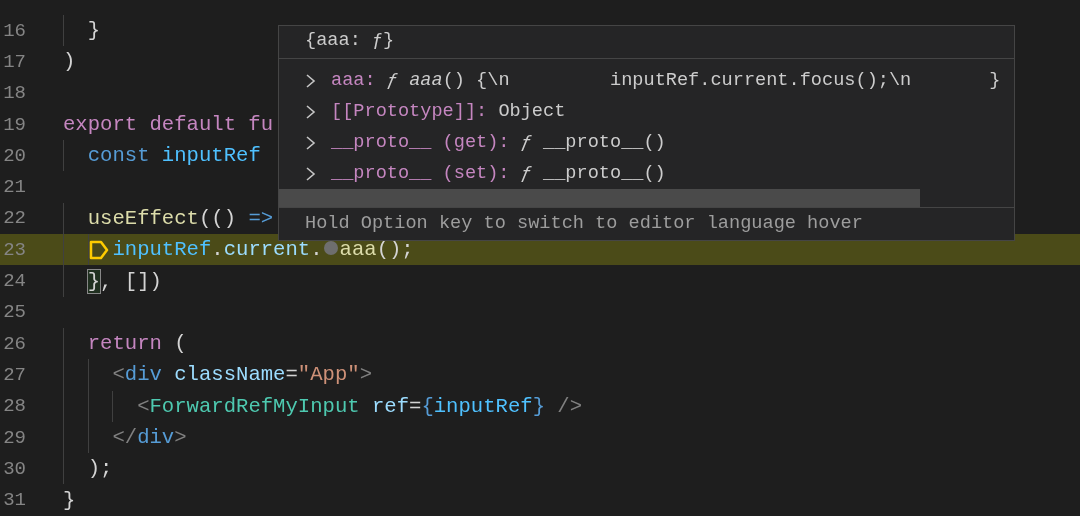 The width and height of the screenshot is (1080, 516). What do you see at coordinates (242, 375) in the screenshot?
I see `code-line: <div className="App">` at bounding box center [242, 375].